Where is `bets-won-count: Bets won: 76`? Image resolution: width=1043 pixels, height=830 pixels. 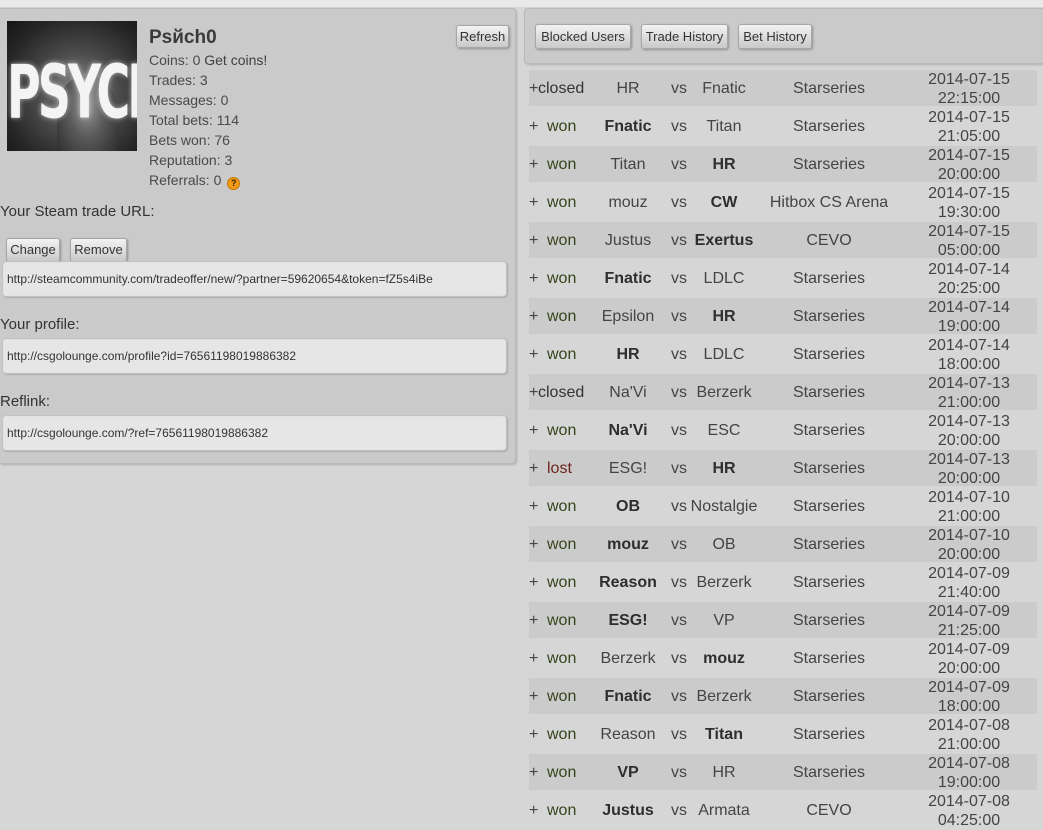 bets-won-count: Bets won: 76 is located at coordinates (189, 140).